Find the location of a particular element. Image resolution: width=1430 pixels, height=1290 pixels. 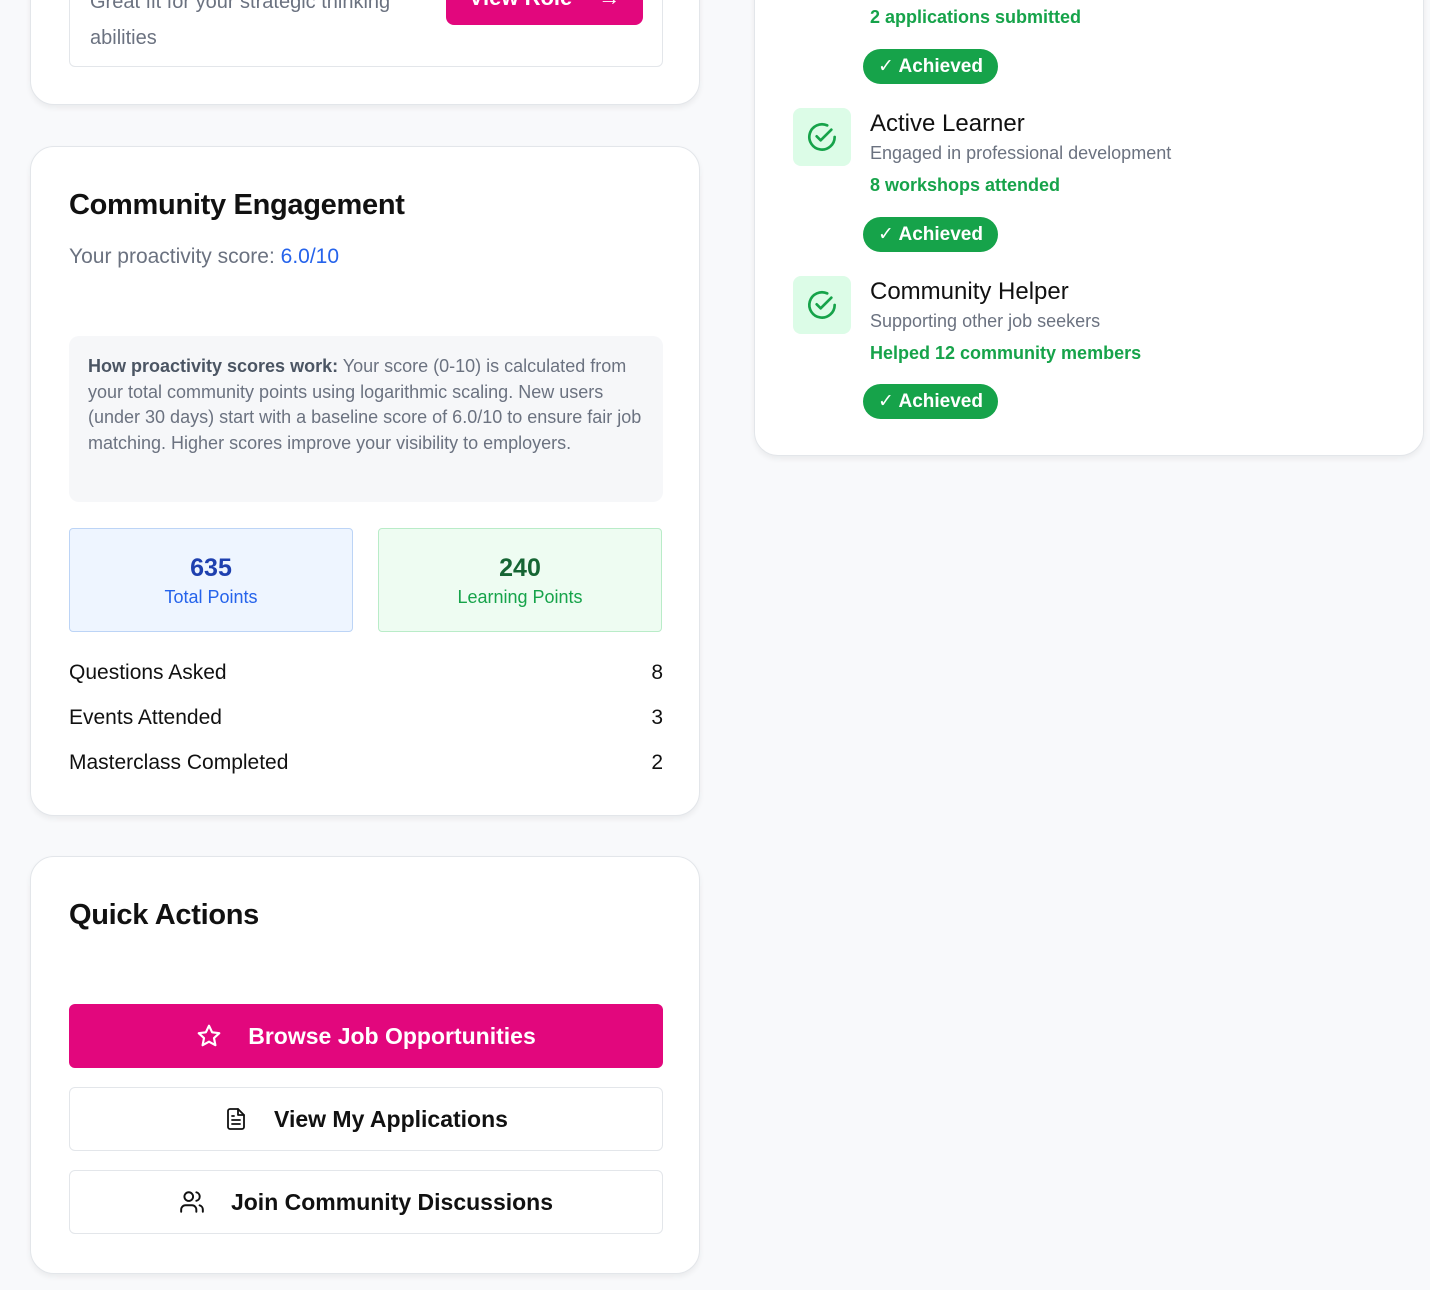

stat-row-questions: Questions Asked 8 is located at coordinates (366, 673).